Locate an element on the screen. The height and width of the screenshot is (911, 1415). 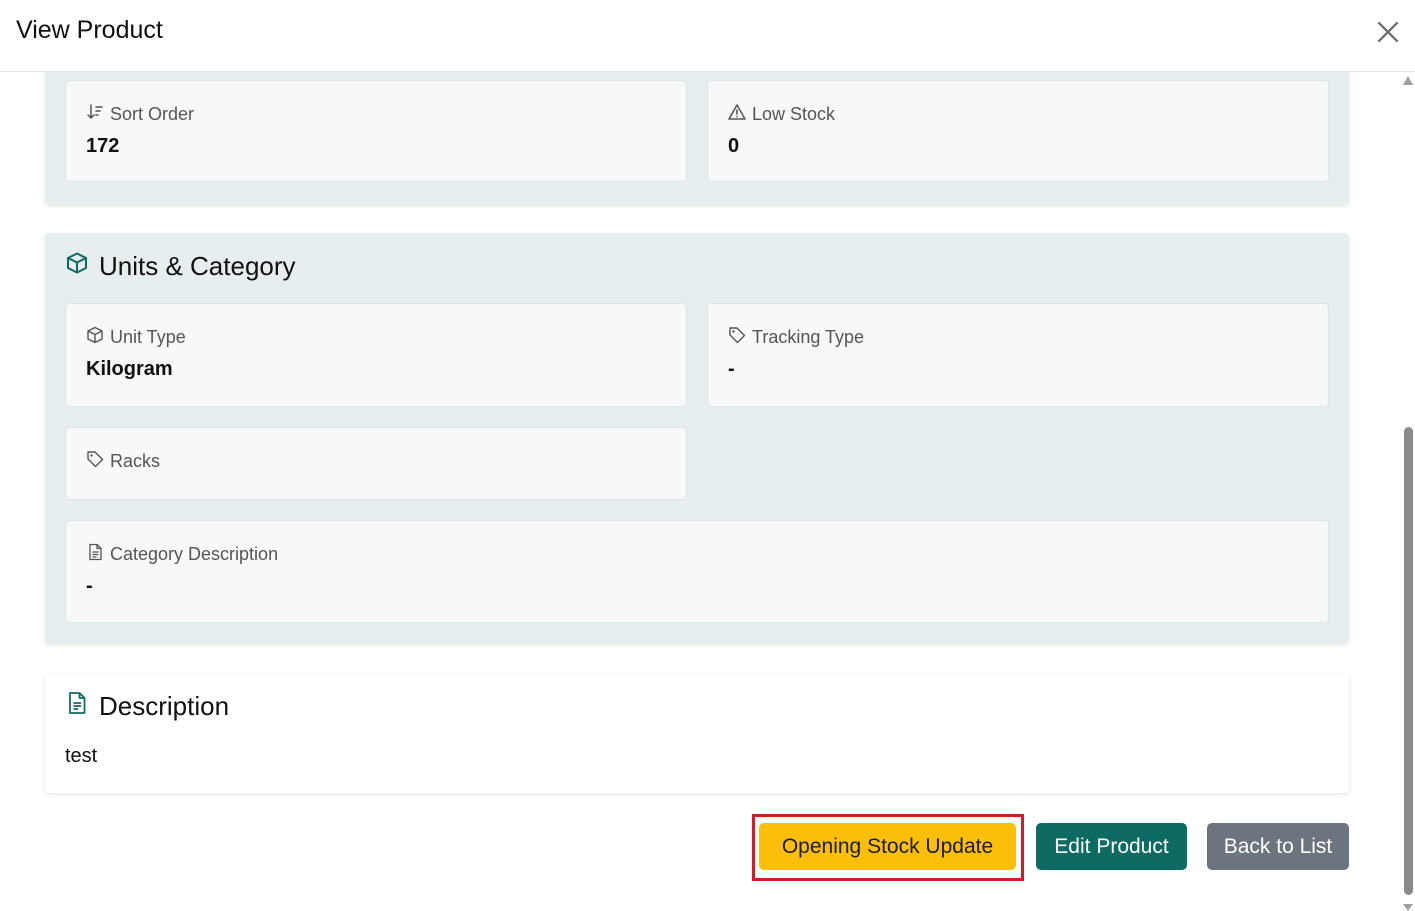
description-title: Description is located at coordinates (164, 706).